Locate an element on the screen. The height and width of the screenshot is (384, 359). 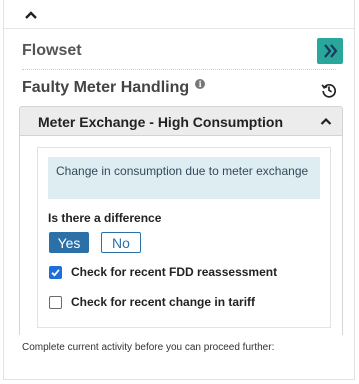
double-chevron-right-icon is located at coordinates (331, 51).